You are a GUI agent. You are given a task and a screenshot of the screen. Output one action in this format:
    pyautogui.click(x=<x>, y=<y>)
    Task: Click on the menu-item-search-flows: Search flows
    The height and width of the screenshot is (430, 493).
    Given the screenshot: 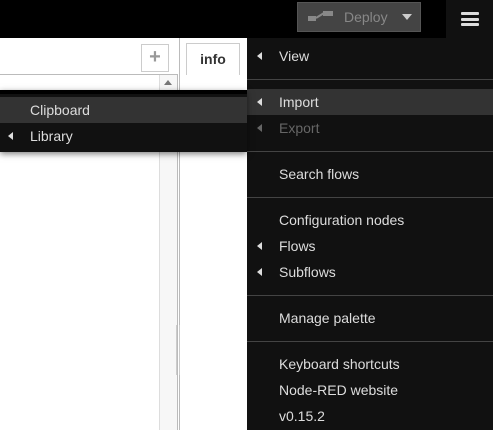 What is the action you would take?
    pyautogui.click(x=370, y=174)
    